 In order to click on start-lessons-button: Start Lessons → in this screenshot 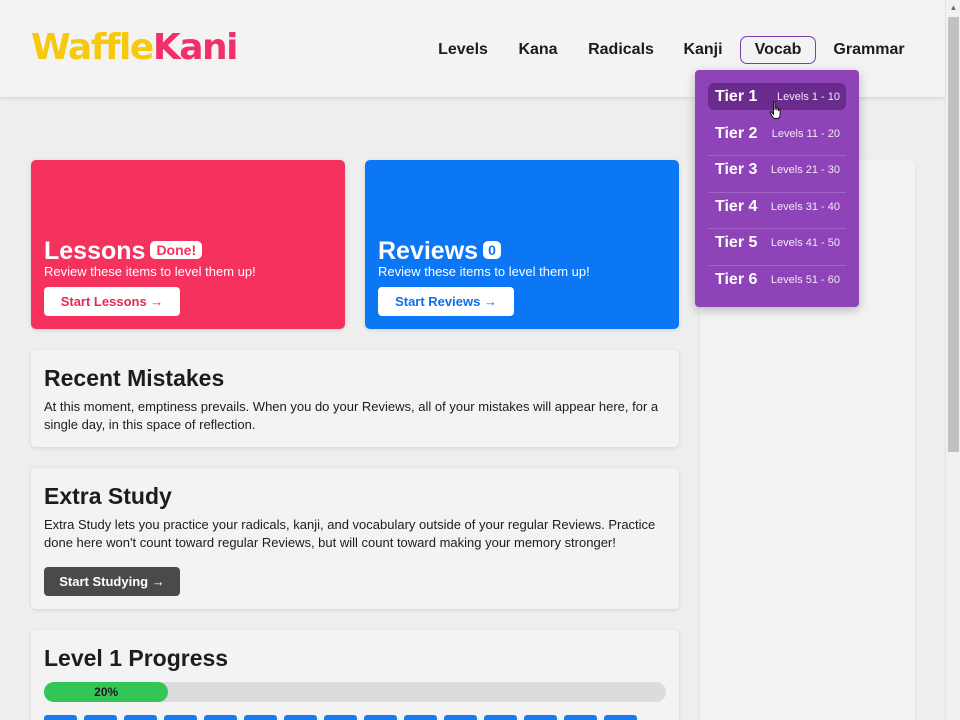, I will do `click(112, 301)`.